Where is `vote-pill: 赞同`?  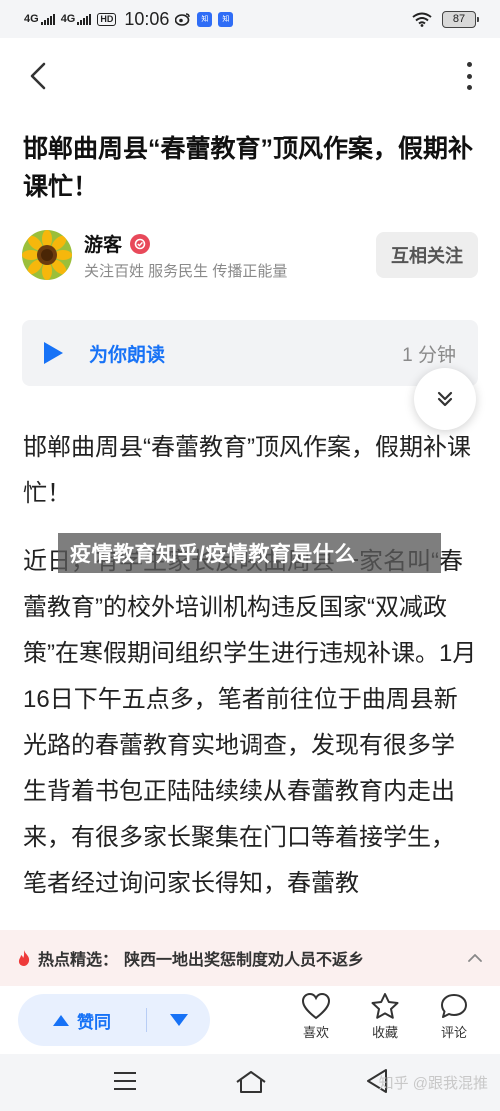
vote-pill: 赞同 is located at coordinates (114, 1020).